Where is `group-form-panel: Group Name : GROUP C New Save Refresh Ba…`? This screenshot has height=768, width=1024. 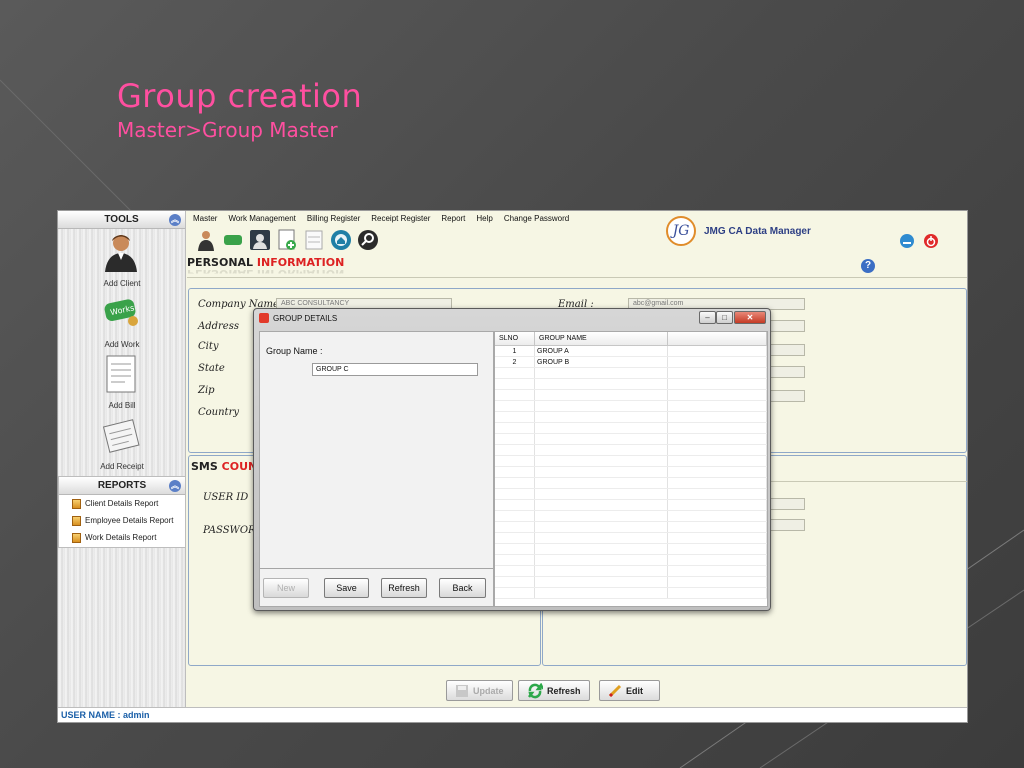 group-form-panel: Group Name : GROUP C New Save Refresh Ba… is located at coordinates (376, 469).